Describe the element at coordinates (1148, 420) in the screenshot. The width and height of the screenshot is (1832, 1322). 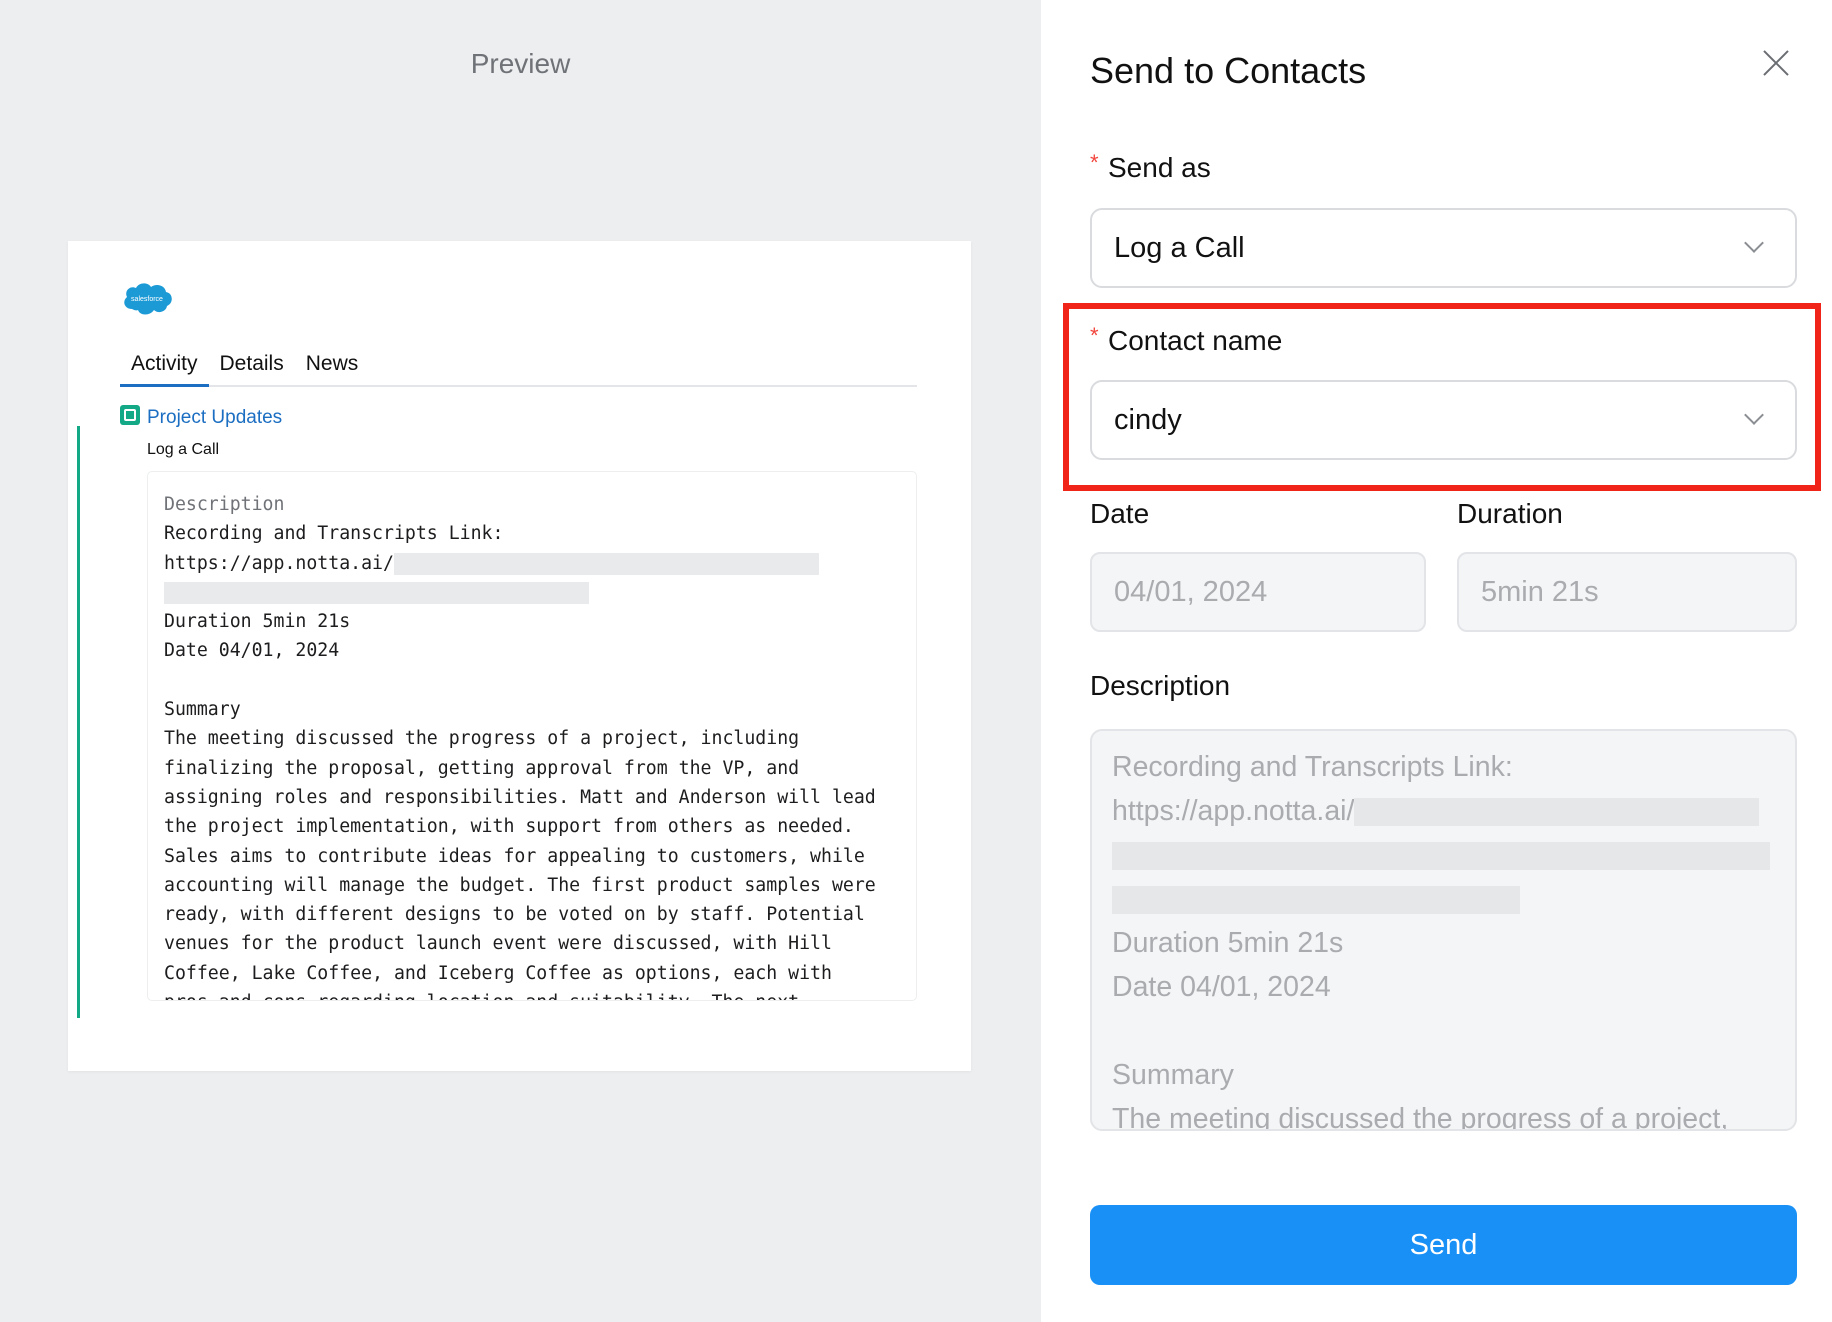
I see `contact-name-value: cindy` at that location.